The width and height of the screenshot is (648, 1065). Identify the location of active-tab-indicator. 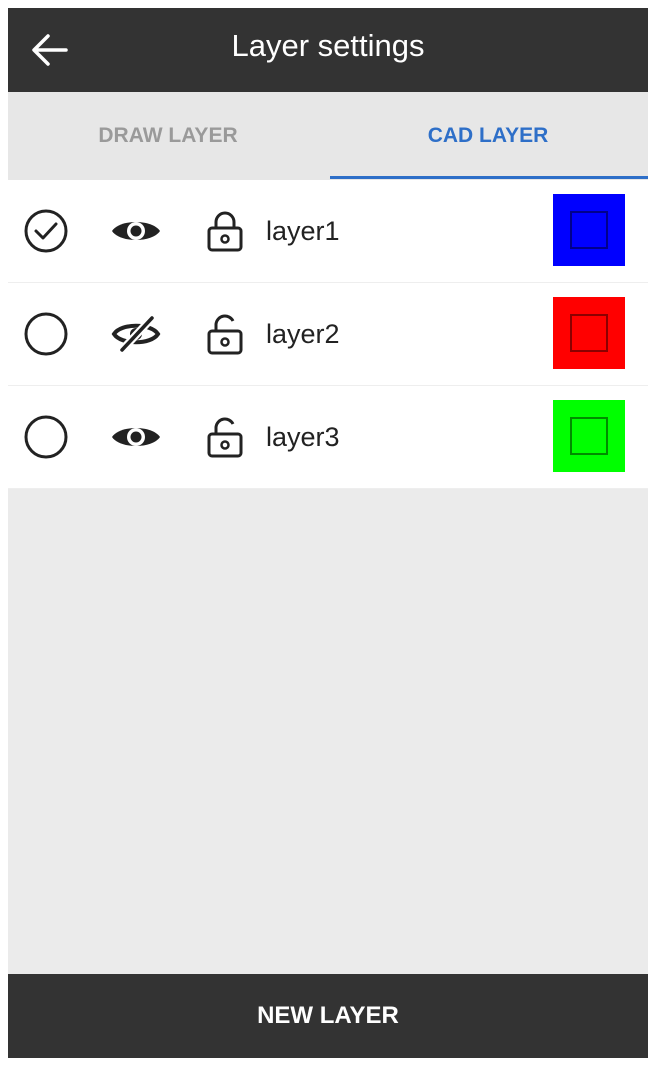
(489, 177).